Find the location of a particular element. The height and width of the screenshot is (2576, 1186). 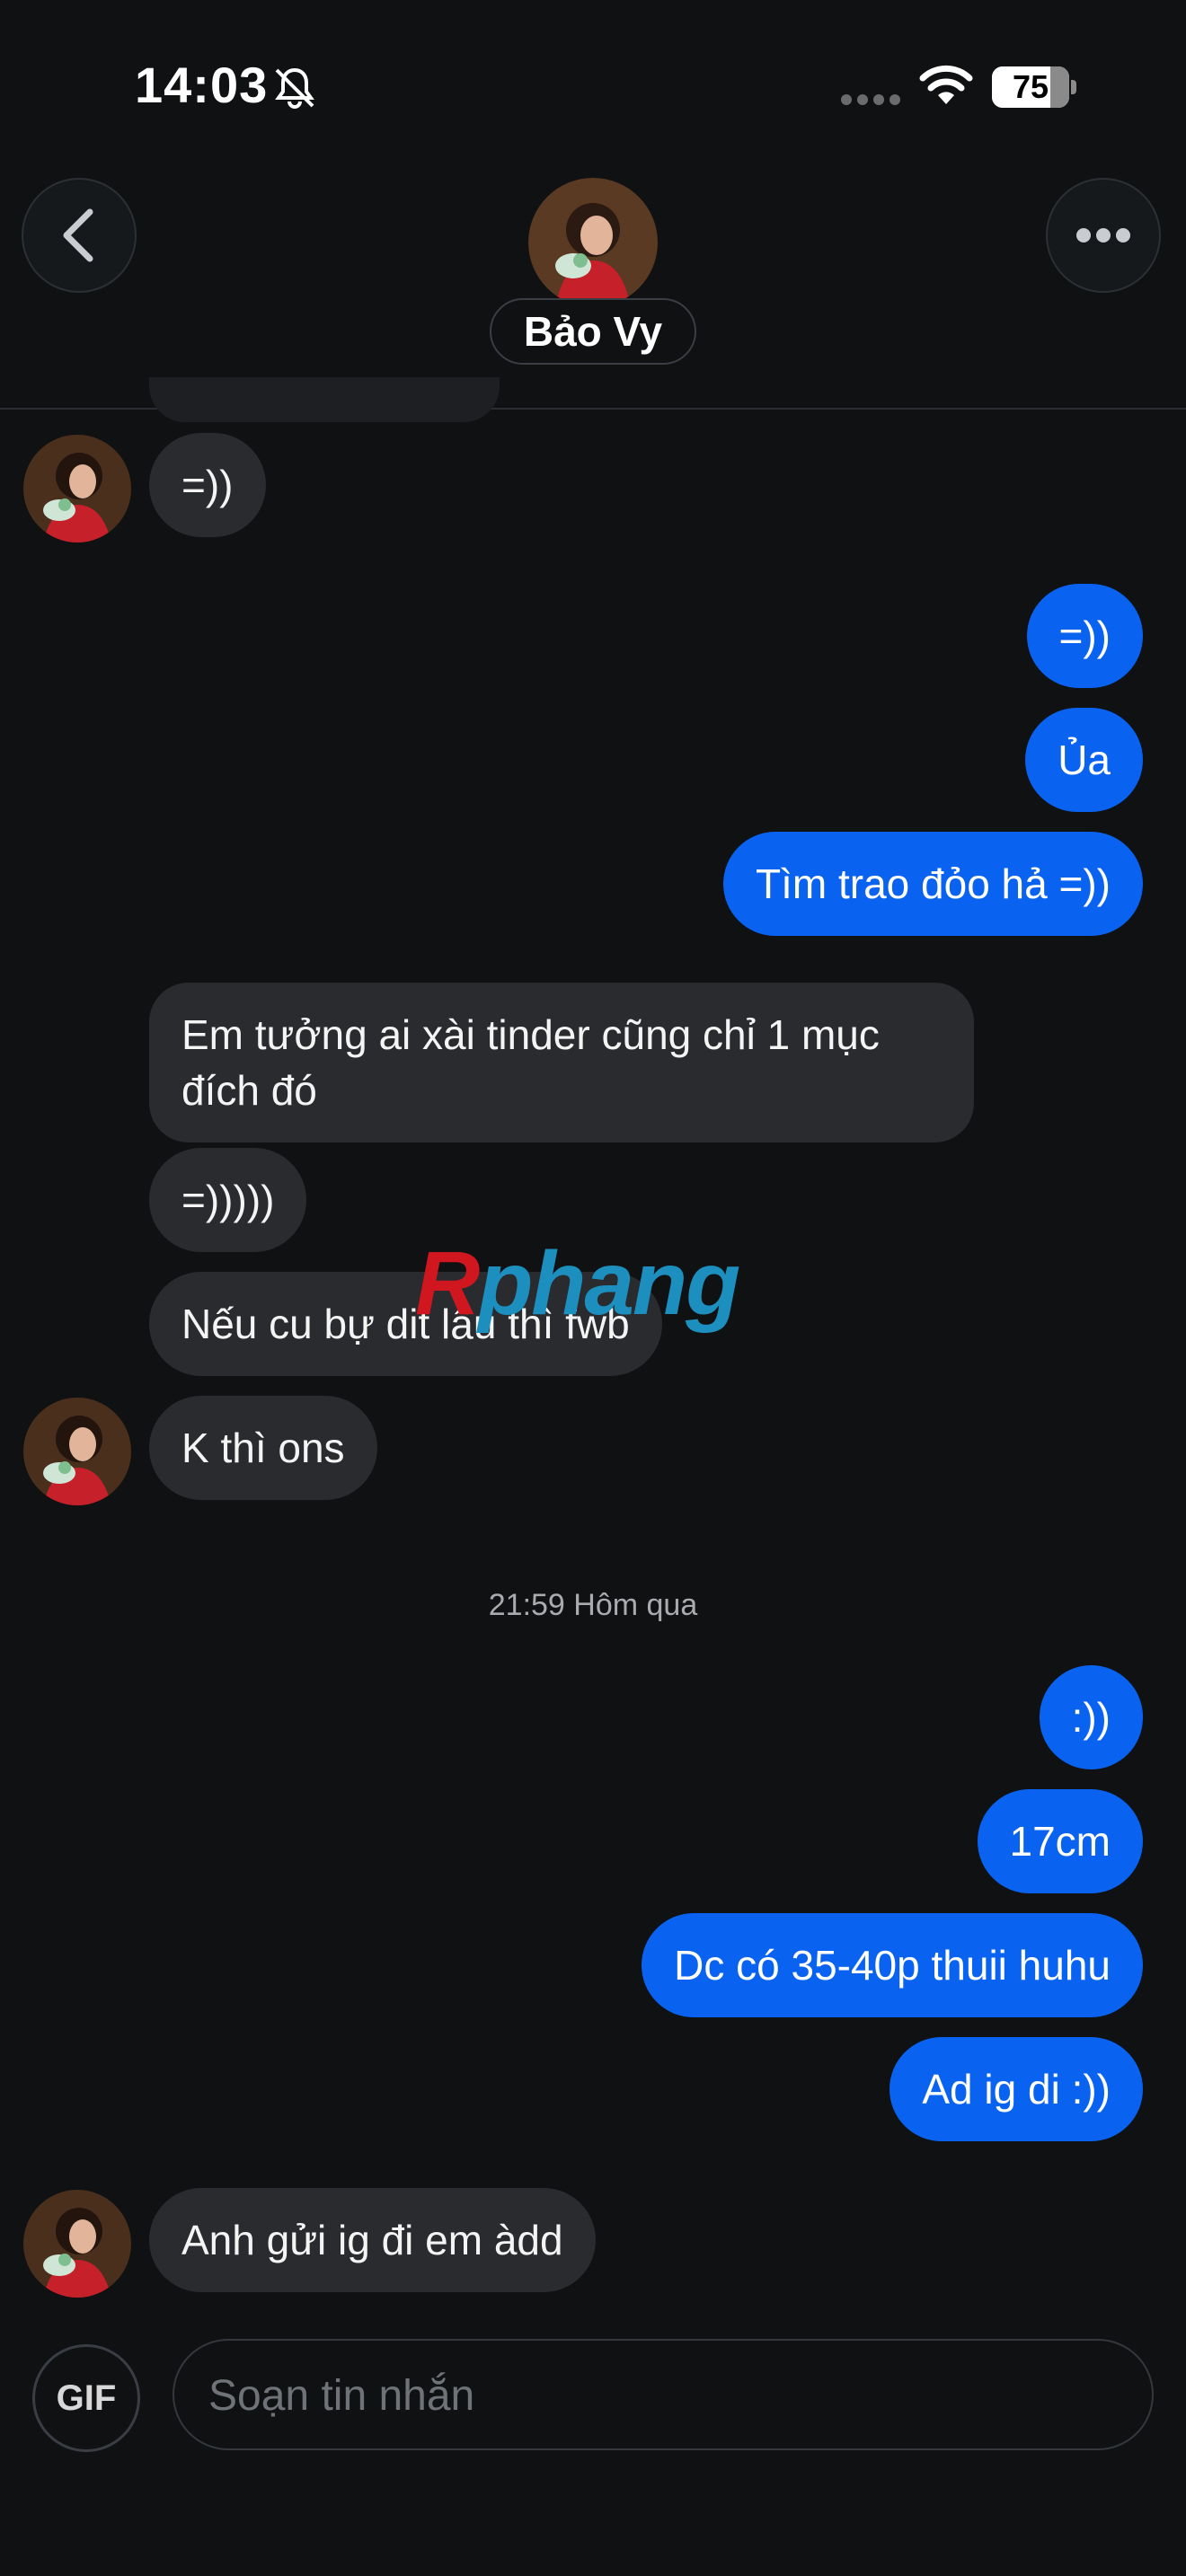

message-bubble-outgoing: Ad ig di :)) is located at coordinates (1016, 2089).